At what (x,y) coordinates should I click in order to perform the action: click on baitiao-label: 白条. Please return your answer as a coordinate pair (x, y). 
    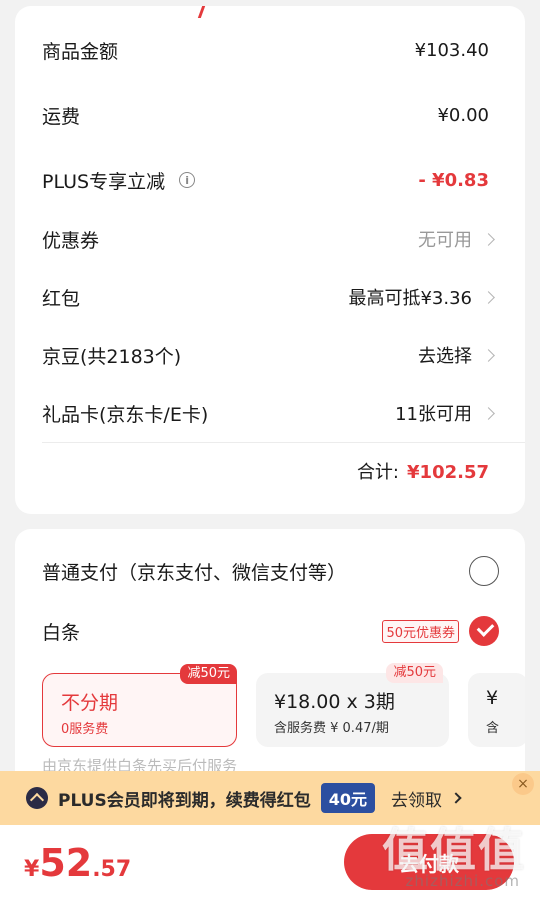
    Looking at the image, I should click on (61, 632).